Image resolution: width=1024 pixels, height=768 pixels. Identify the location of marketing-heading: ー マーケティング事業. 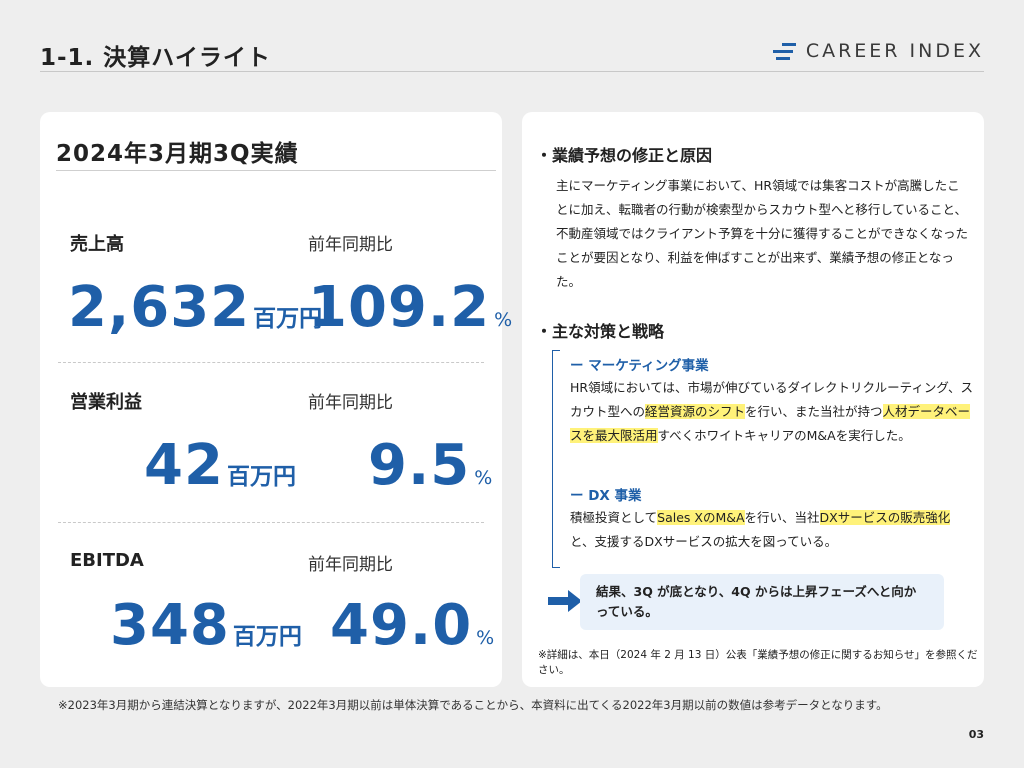
(639, 366).